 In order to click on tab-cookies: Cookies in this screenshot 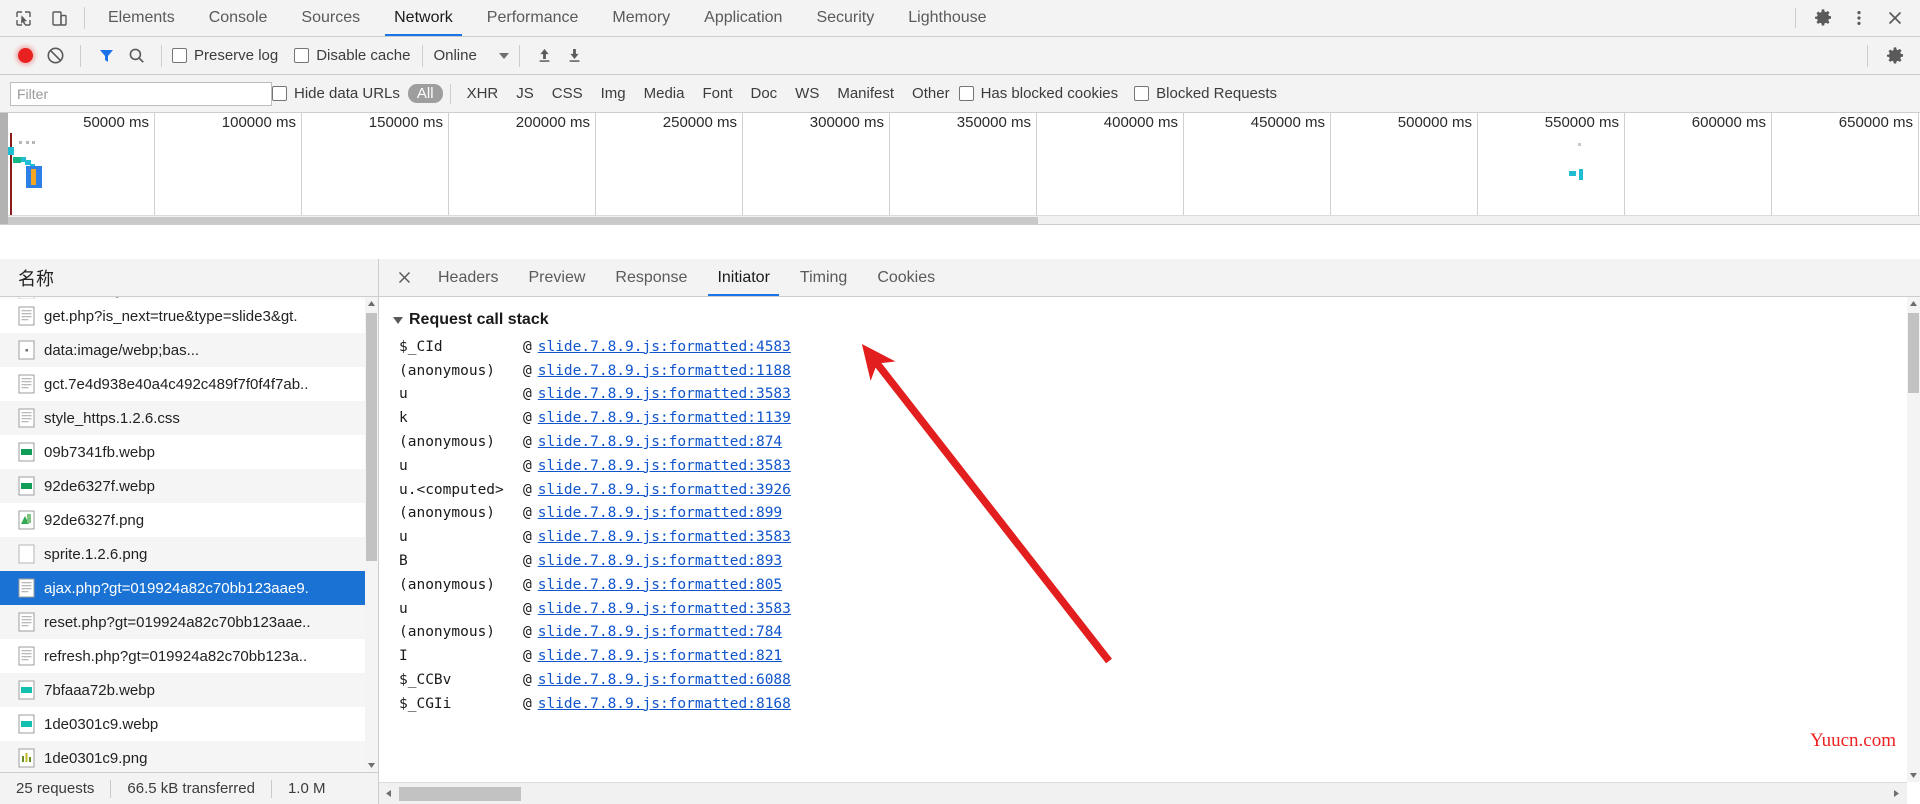, I will do `click(906, 277)`.